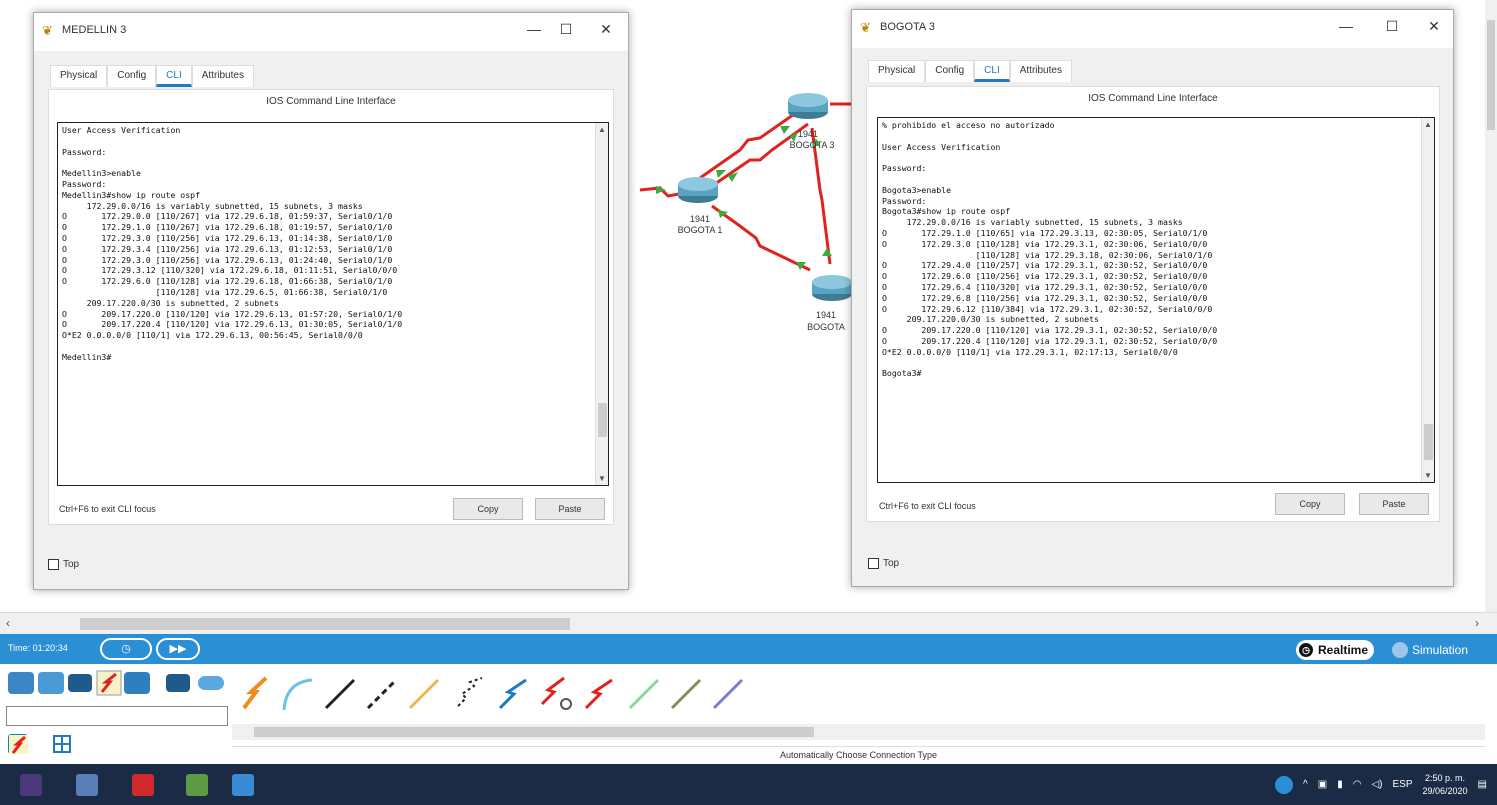  Describe the element at coordinates (178, 683) in the screenshot. I see `multiuser-category-icon` at that location.